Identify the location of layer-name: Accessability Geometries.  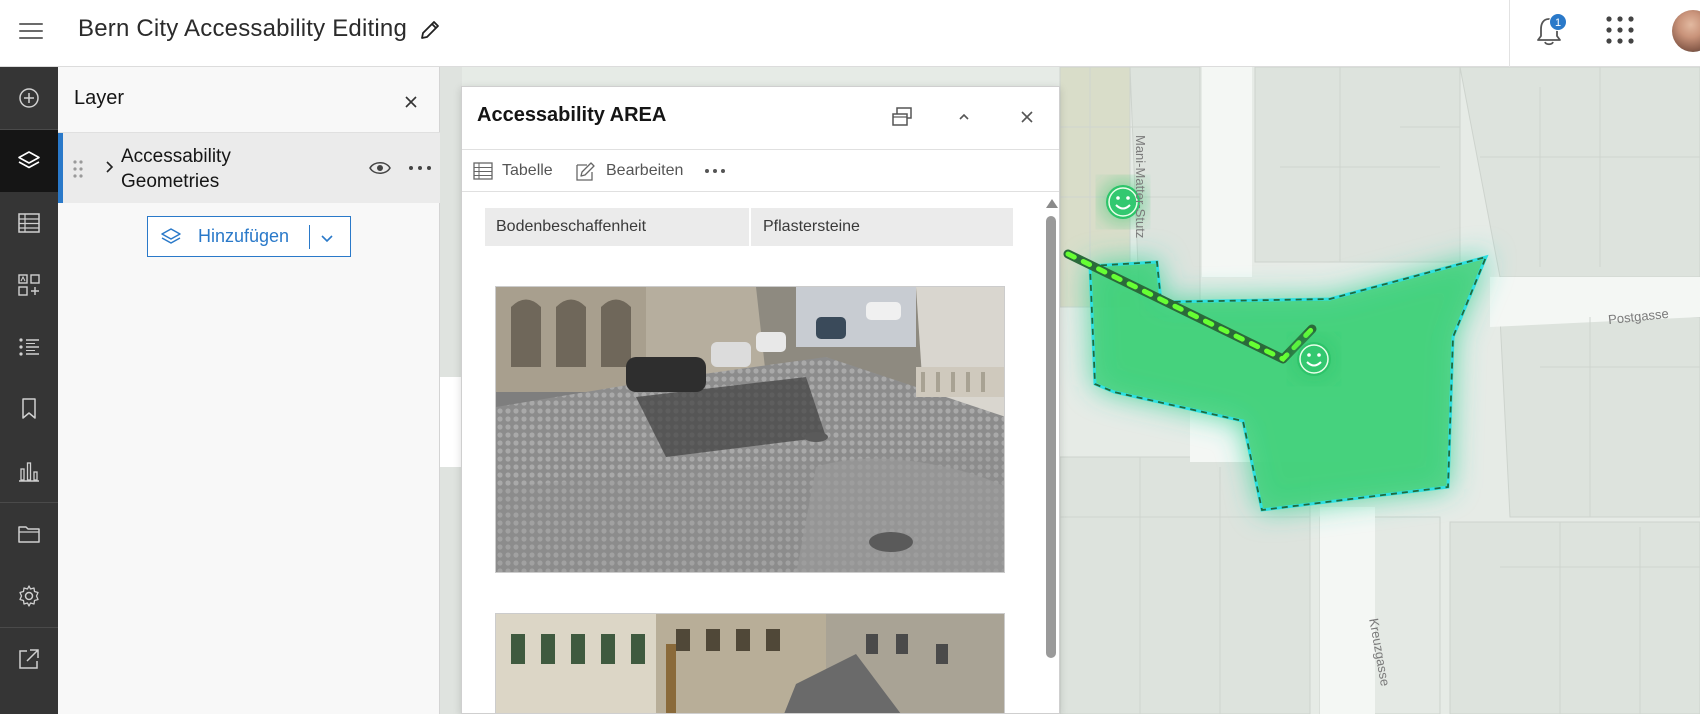
(176, 169).